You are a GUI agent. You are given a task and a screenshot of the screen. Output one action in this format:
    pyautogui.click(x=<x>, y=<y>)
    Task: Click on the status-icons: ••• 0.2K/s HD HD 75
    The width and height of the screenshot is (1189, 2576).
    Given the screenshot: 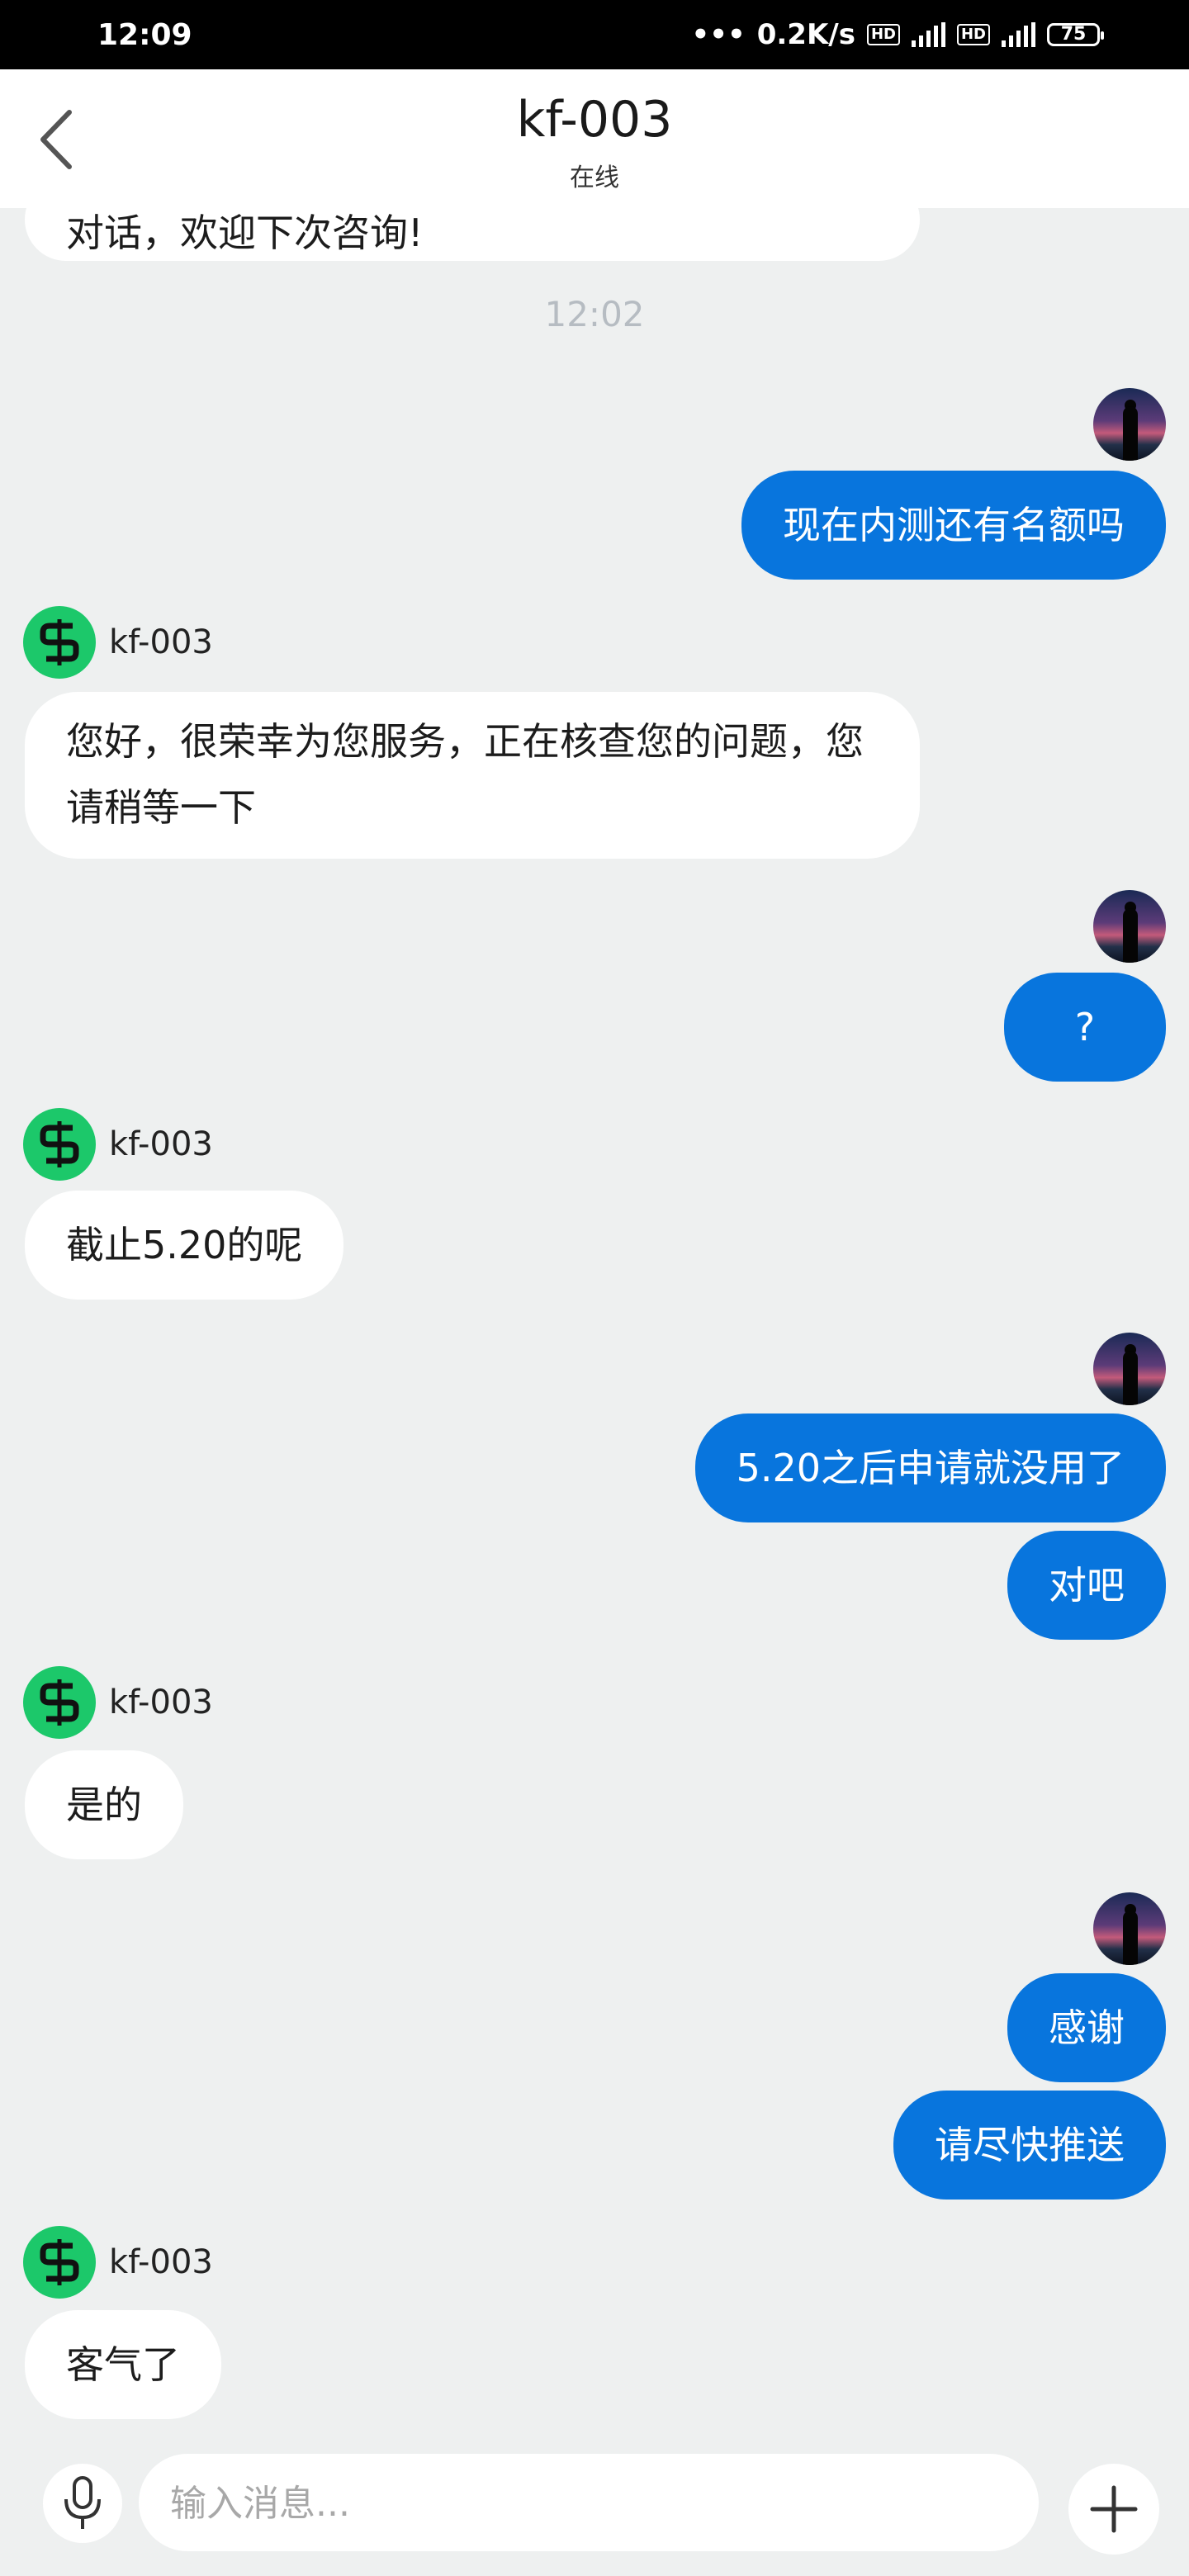 What is the action you would take?
    pyautogui.click(x=897, y=34)
    